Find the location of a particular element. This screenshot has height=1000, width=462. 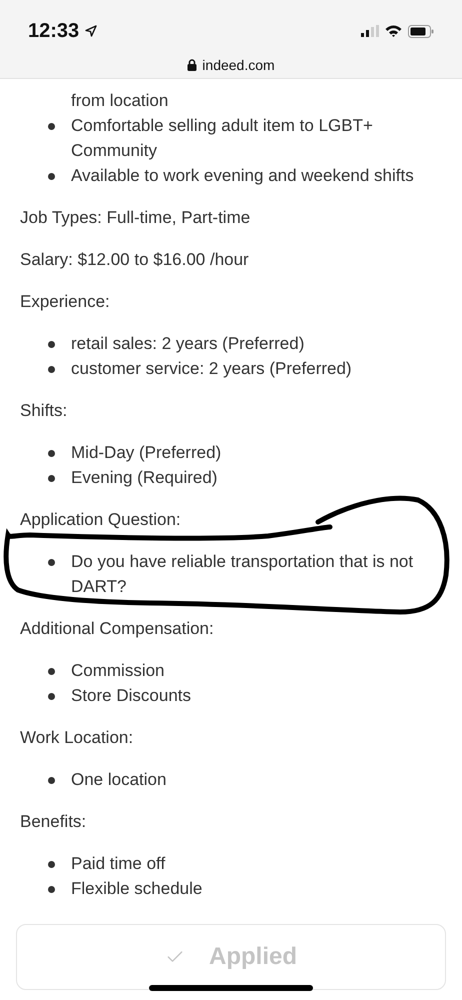

wifi-icon is located at coordinates (393, 31).